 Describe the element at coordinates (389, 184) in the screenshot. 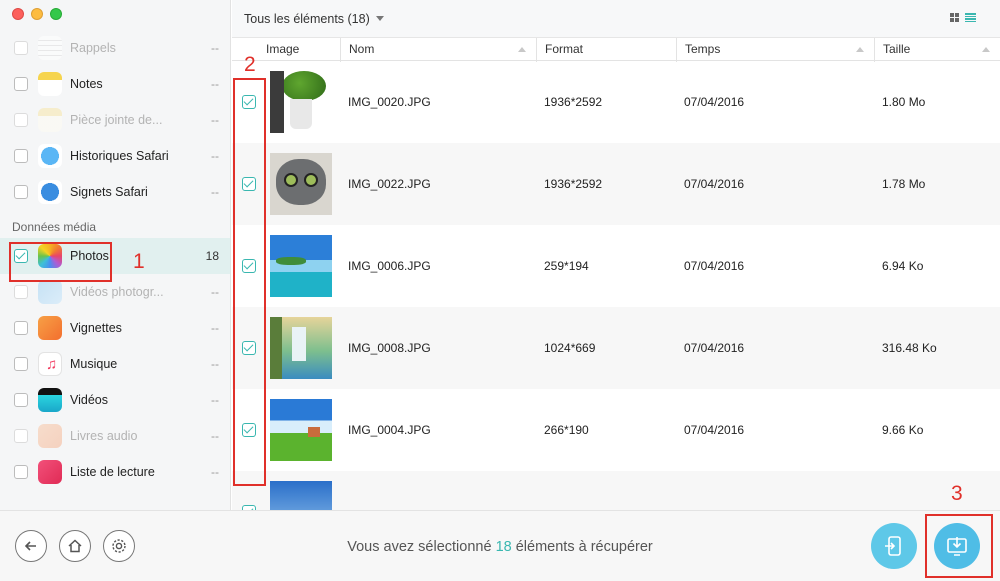

I see `cell-name: IMG_0022.JPG` at that location.